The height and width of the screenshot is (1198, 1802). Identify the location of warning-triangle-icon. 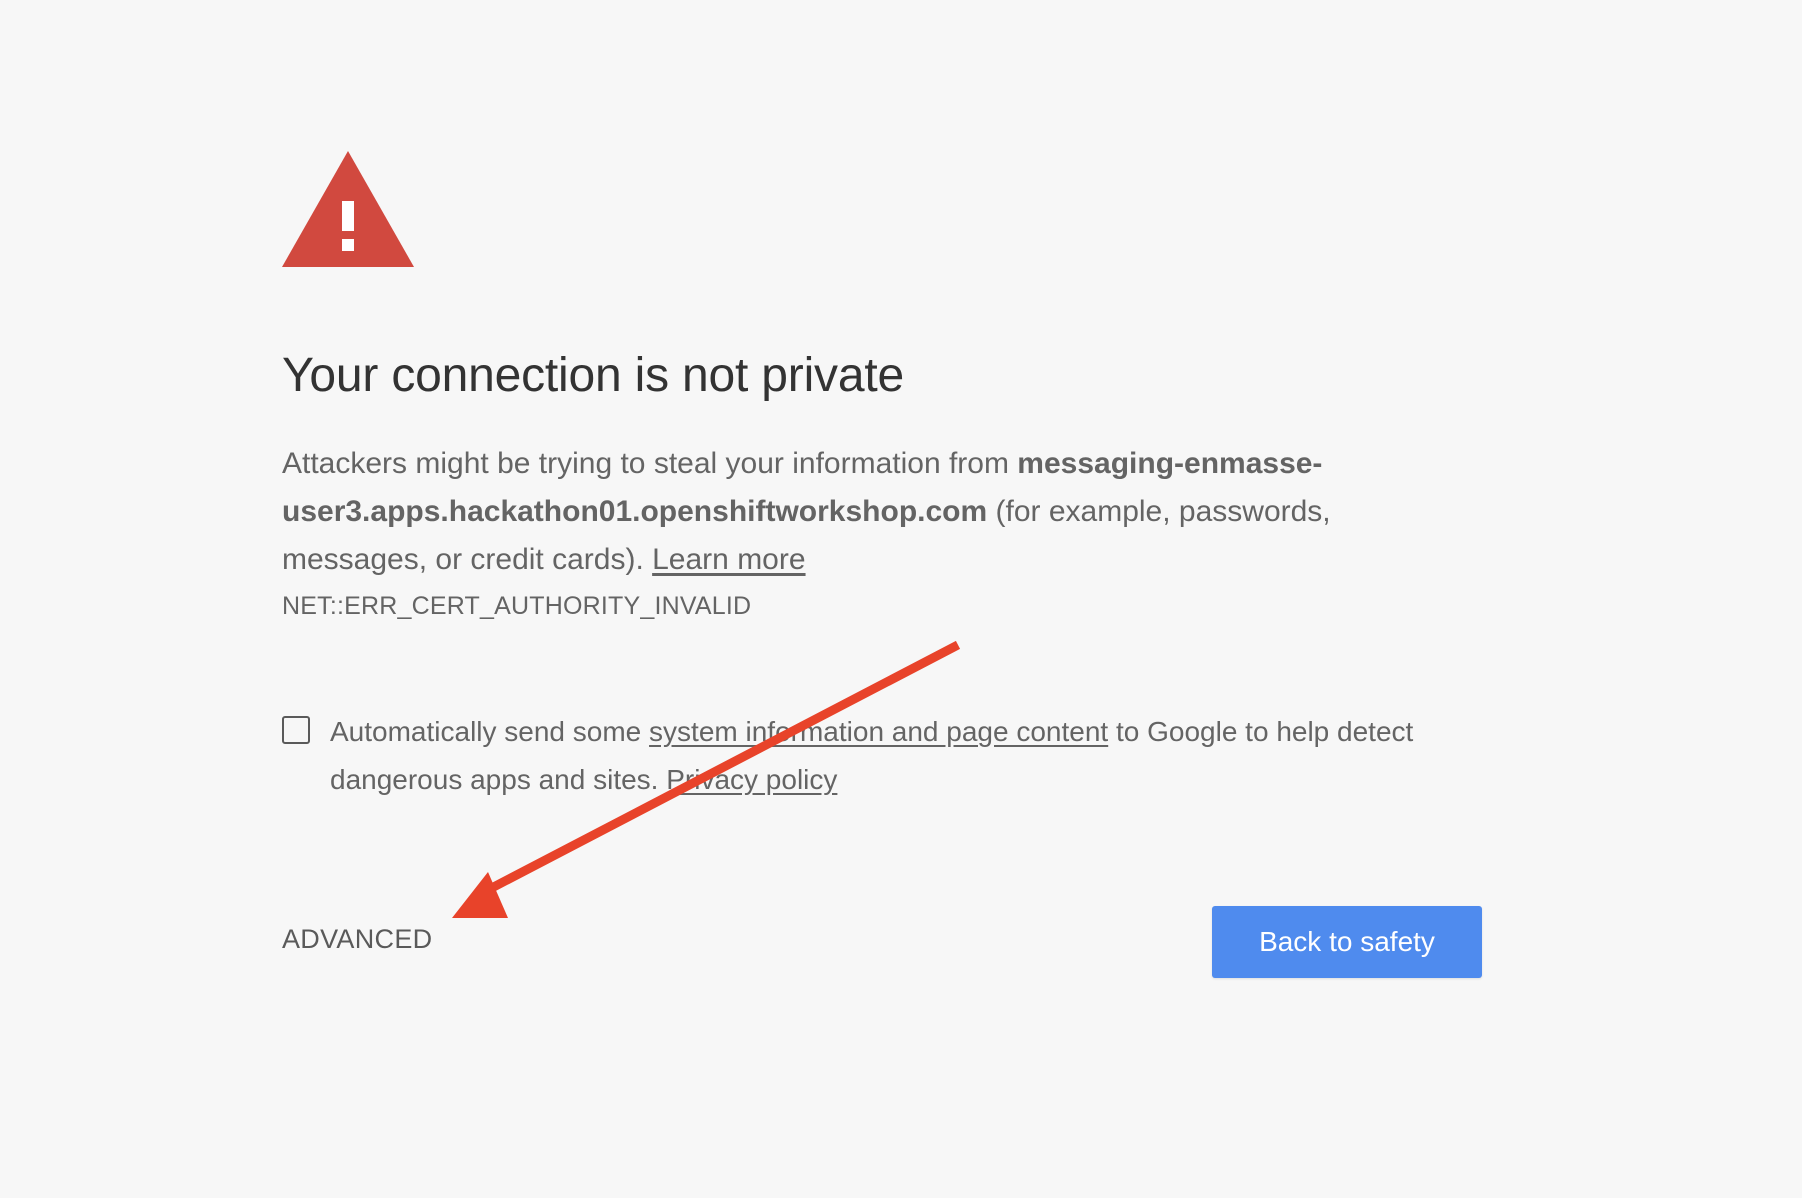
(348, 209).